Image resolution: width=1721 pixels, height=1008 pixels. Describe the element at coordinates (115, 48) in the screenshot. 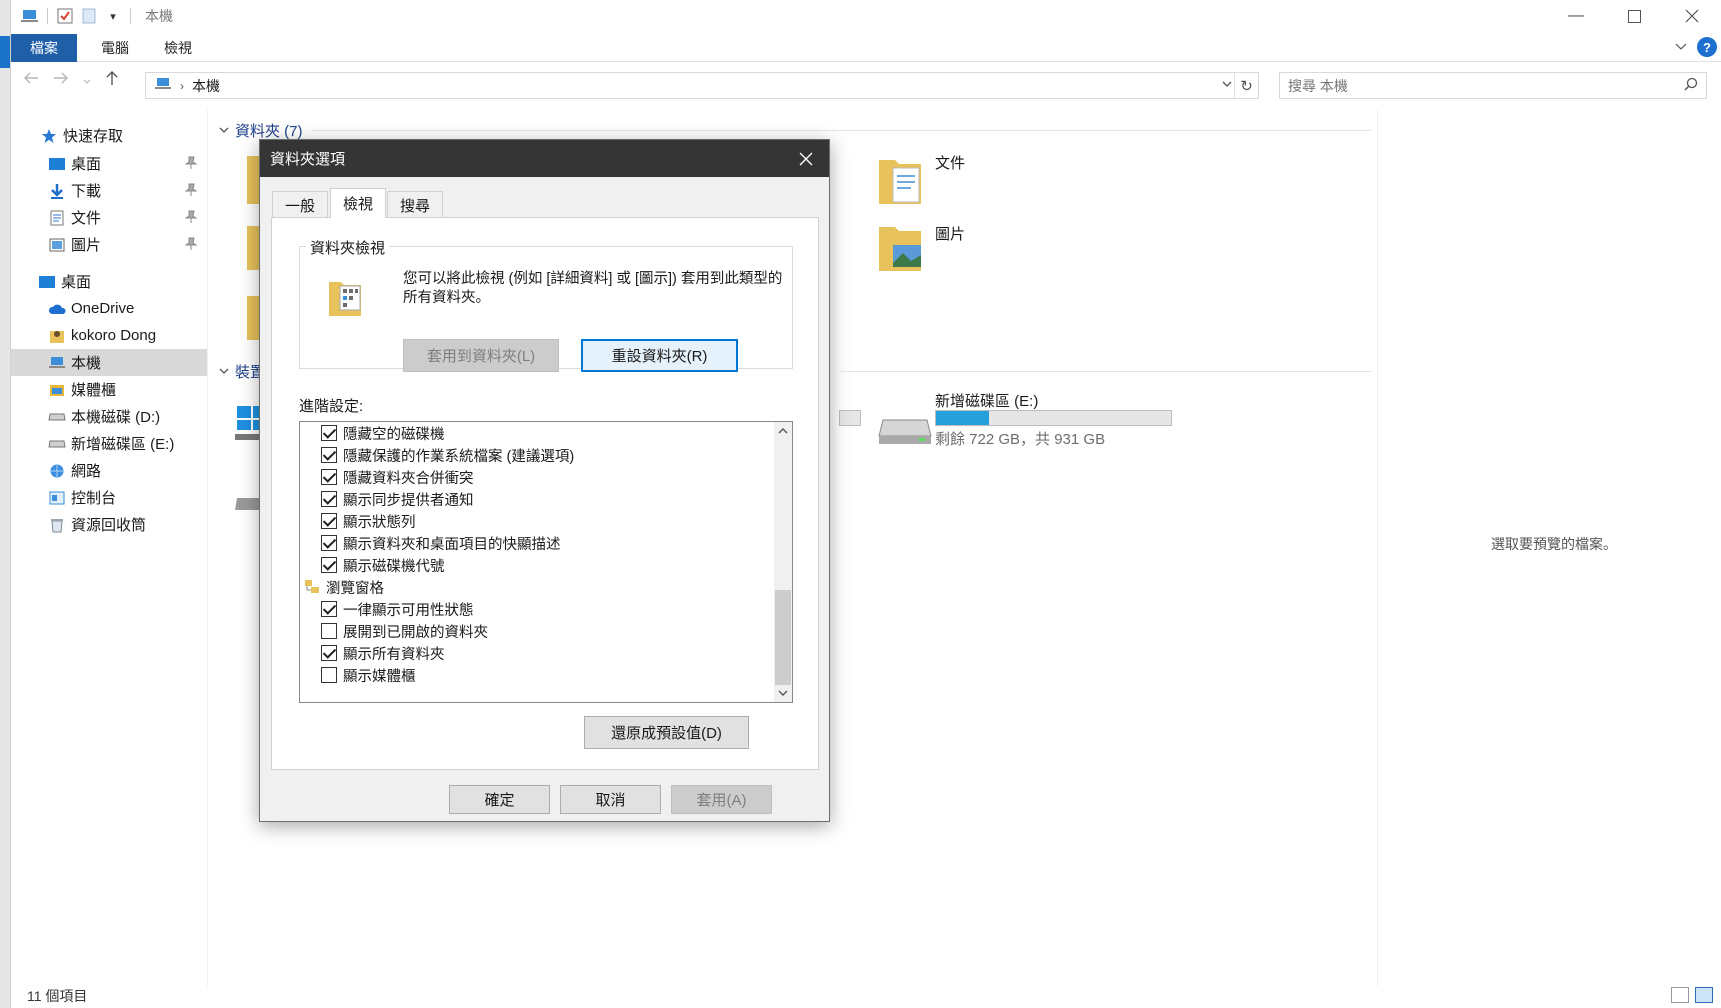

I see `tab-computer: 電腦` at that location.